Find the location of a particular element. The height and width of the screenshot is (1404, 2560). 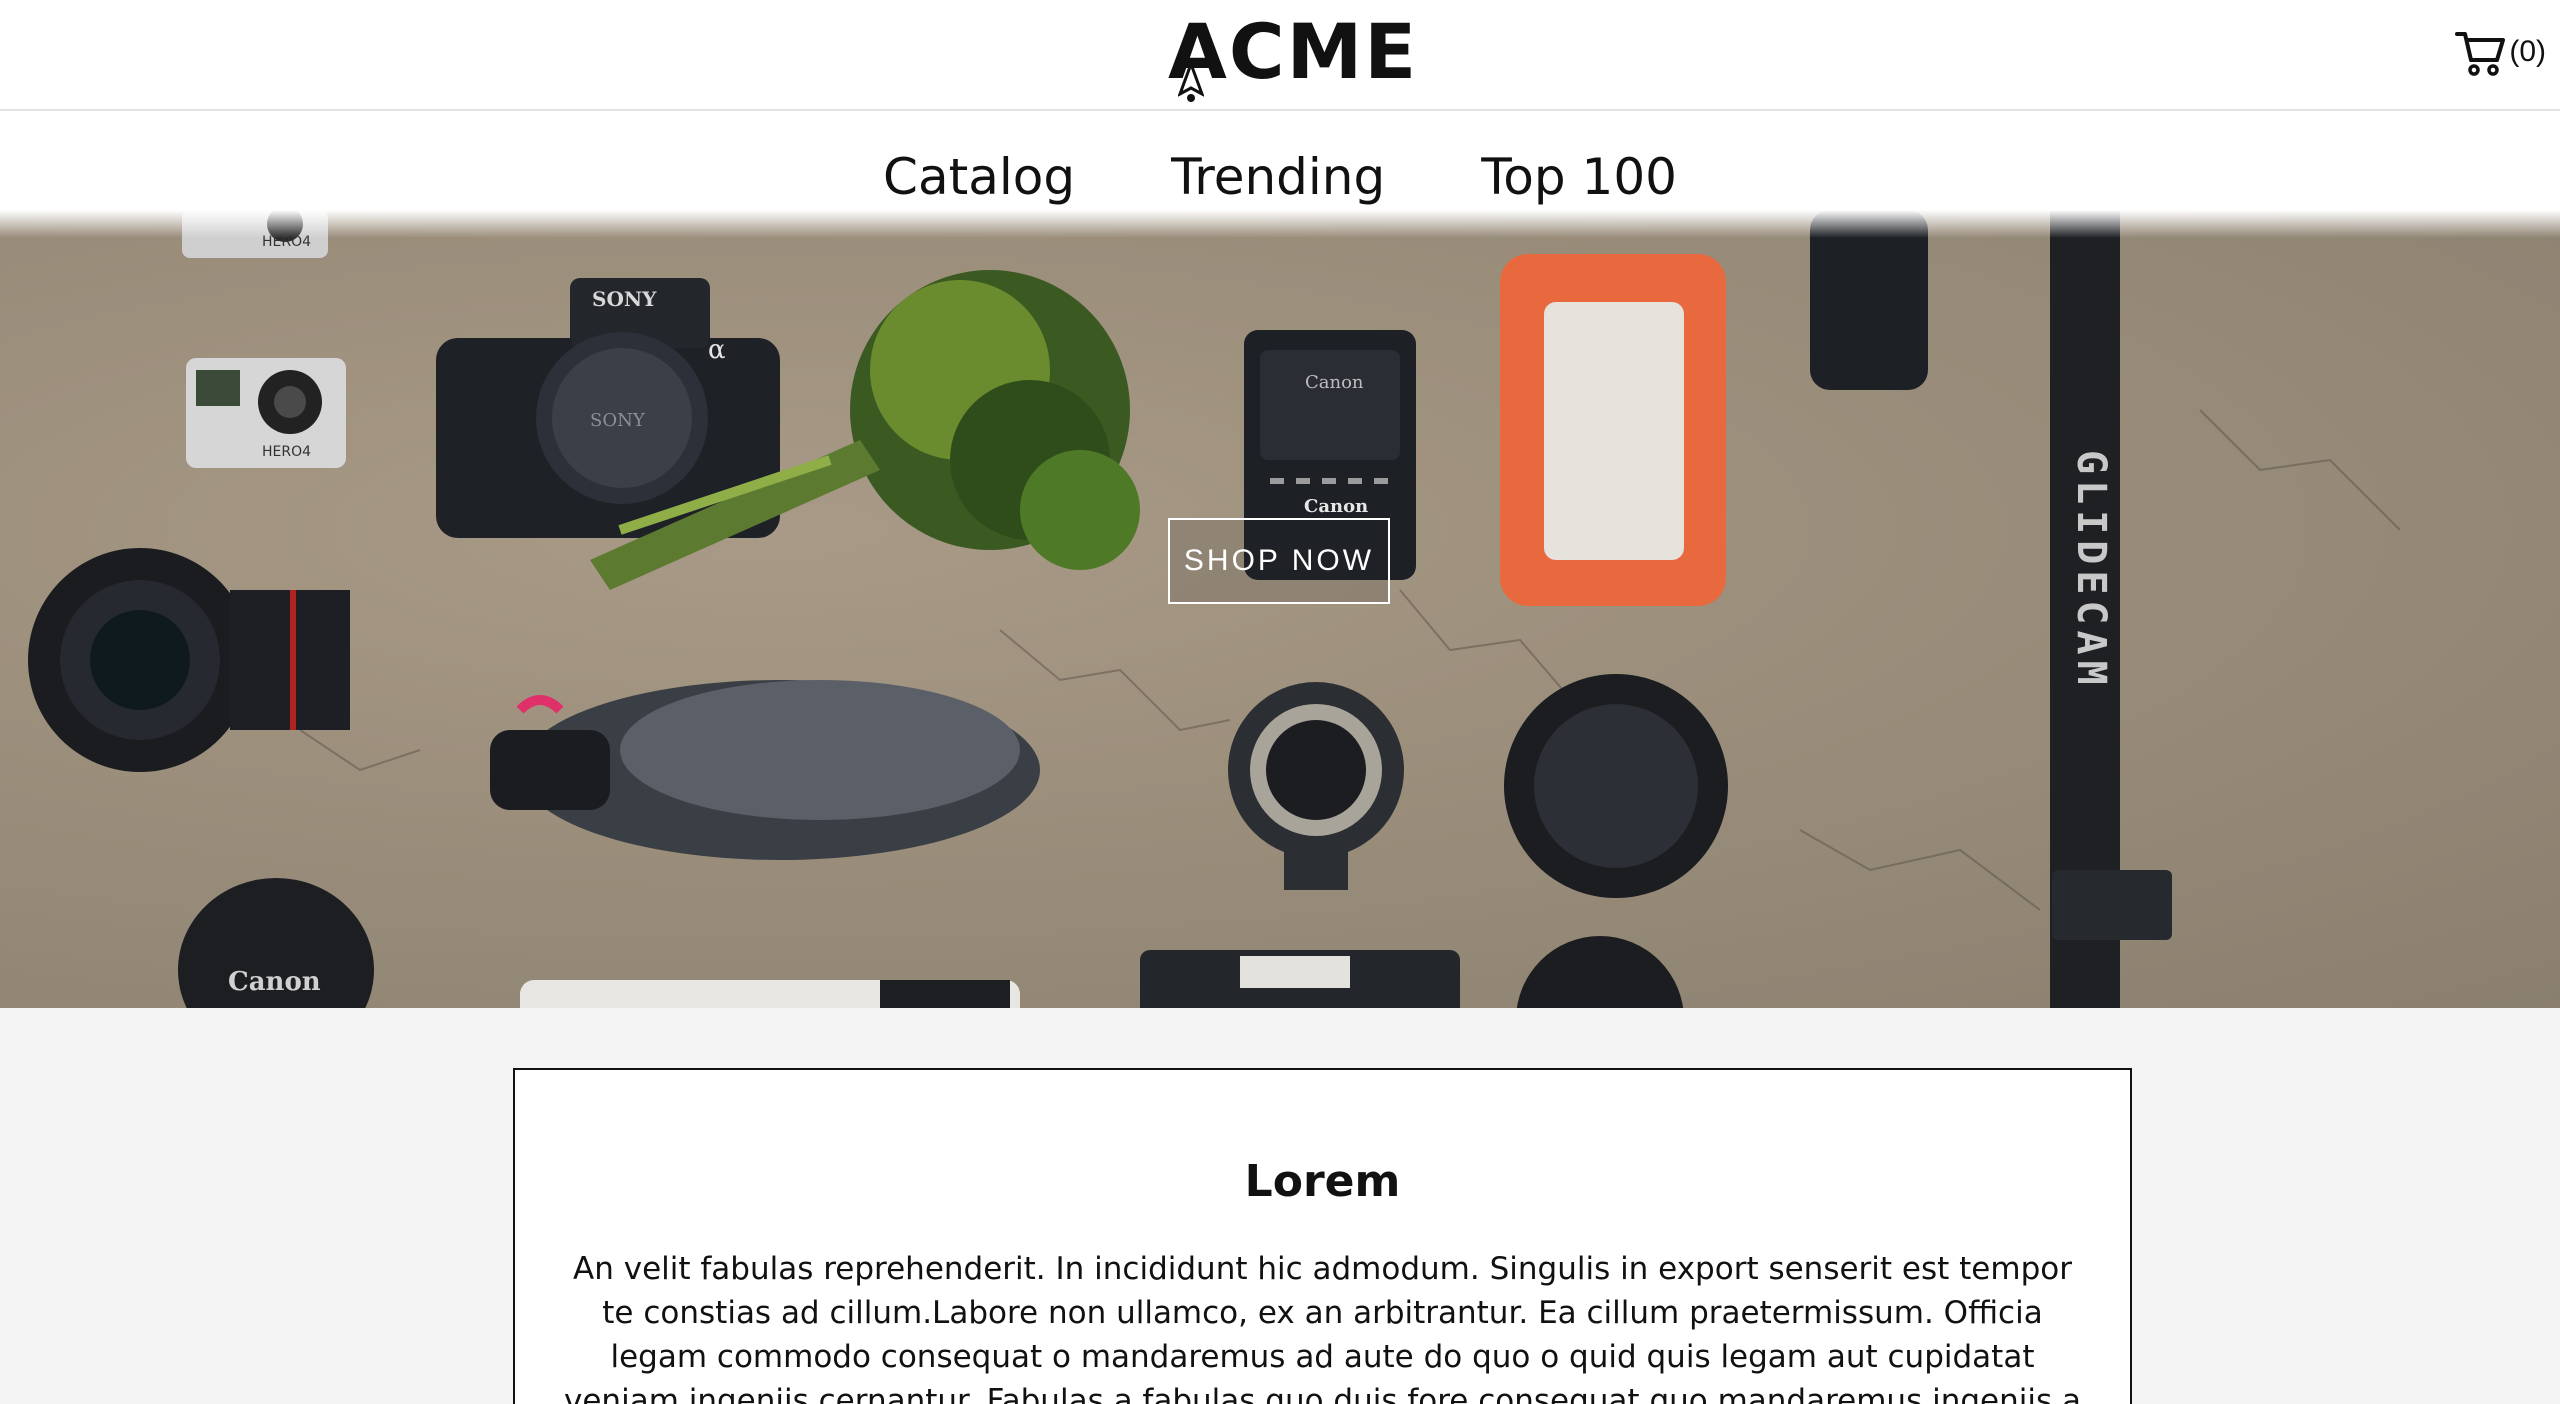

top-header: ACME (0) is located at coordinates (1280, 55).